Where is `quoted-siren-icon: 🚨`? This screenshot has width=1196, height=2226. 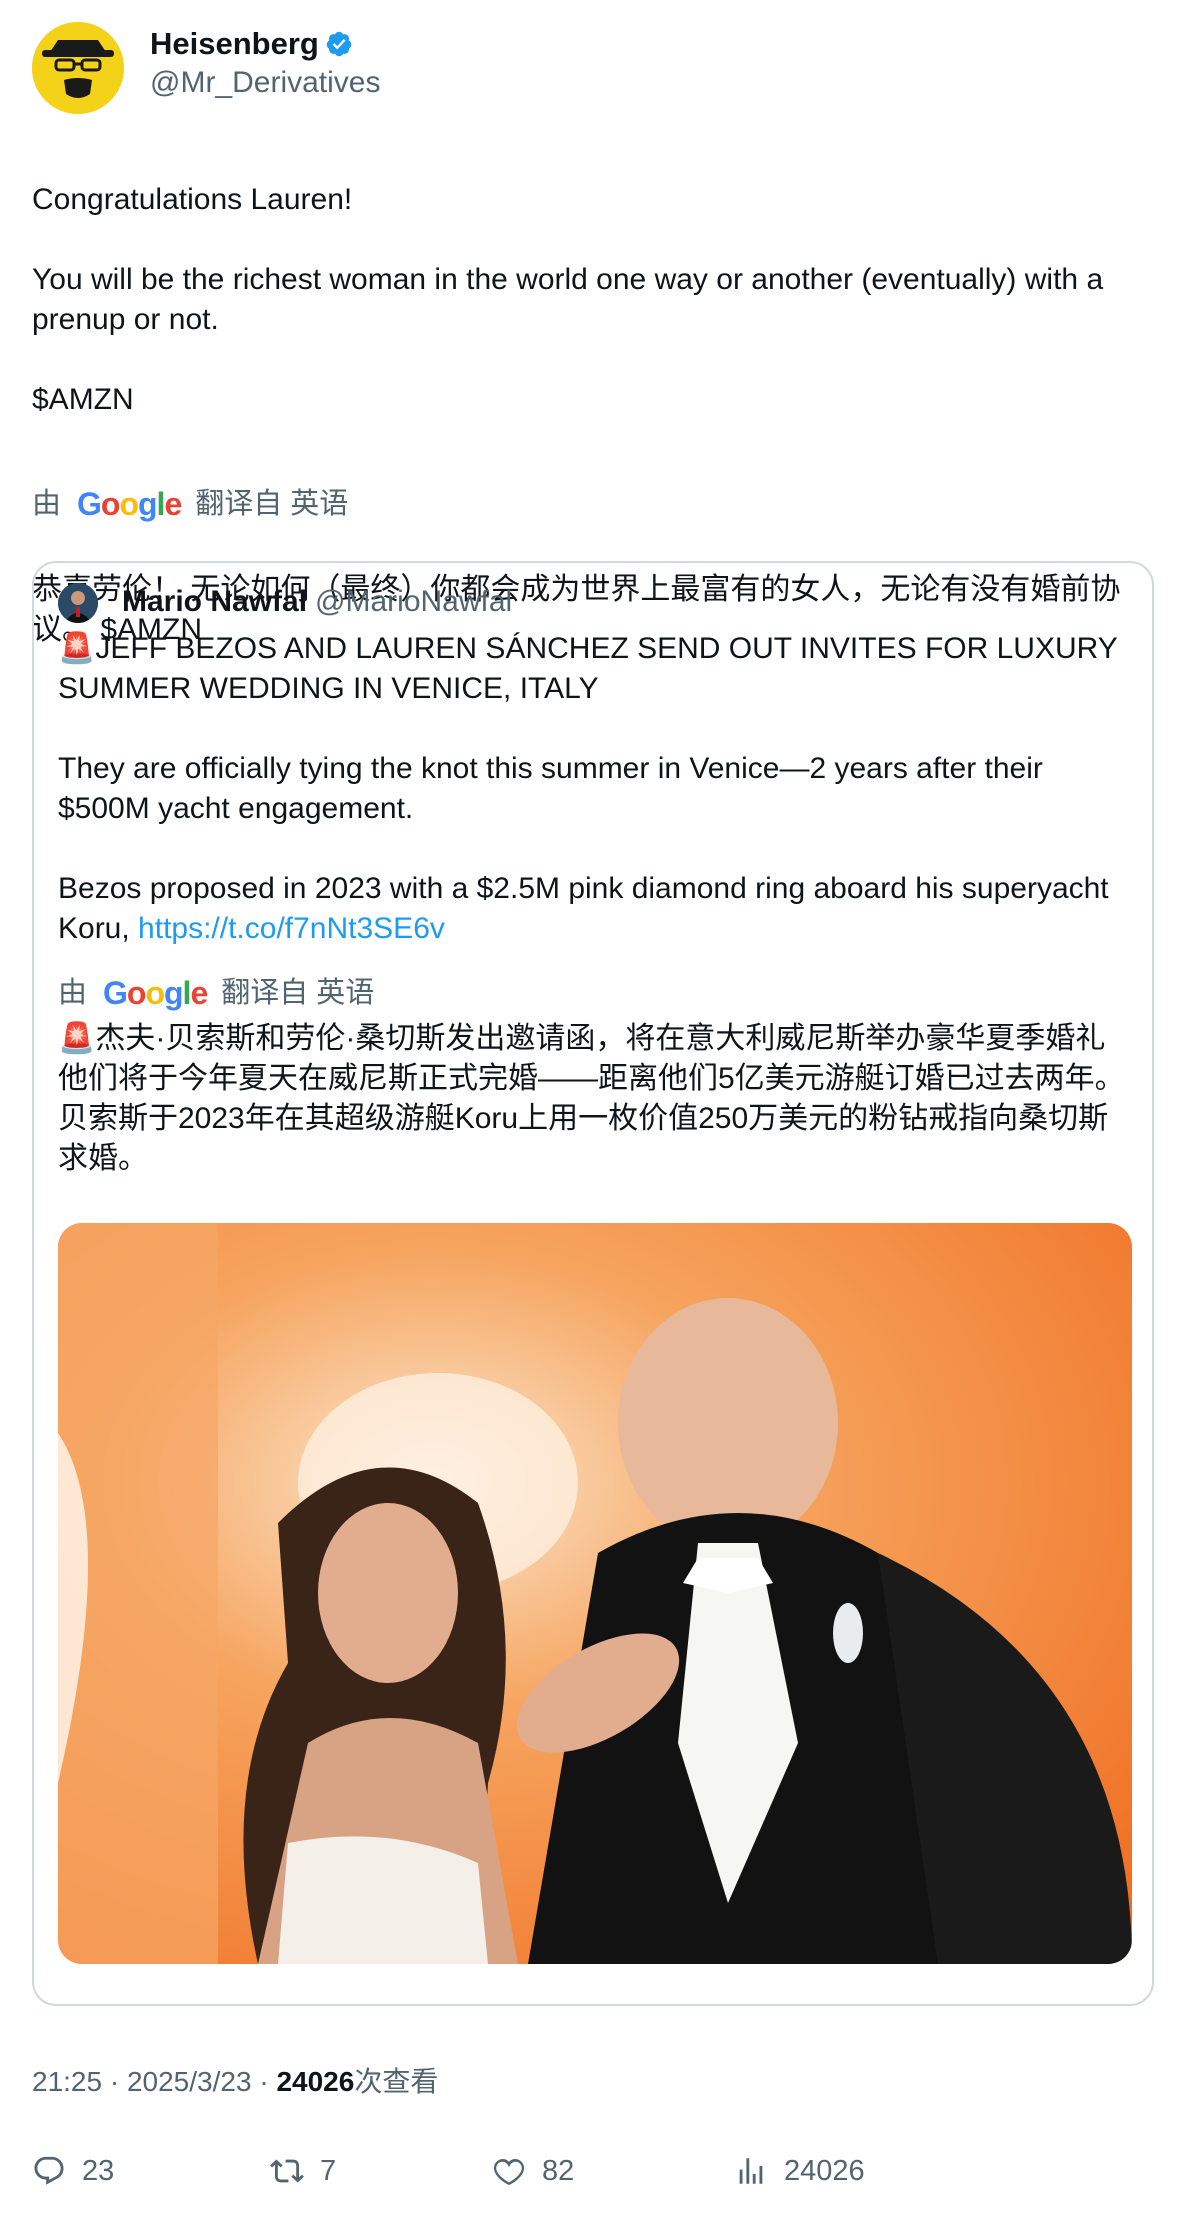
quoted-siren-icon: 🚨 is located at coordinates (77, 1038).